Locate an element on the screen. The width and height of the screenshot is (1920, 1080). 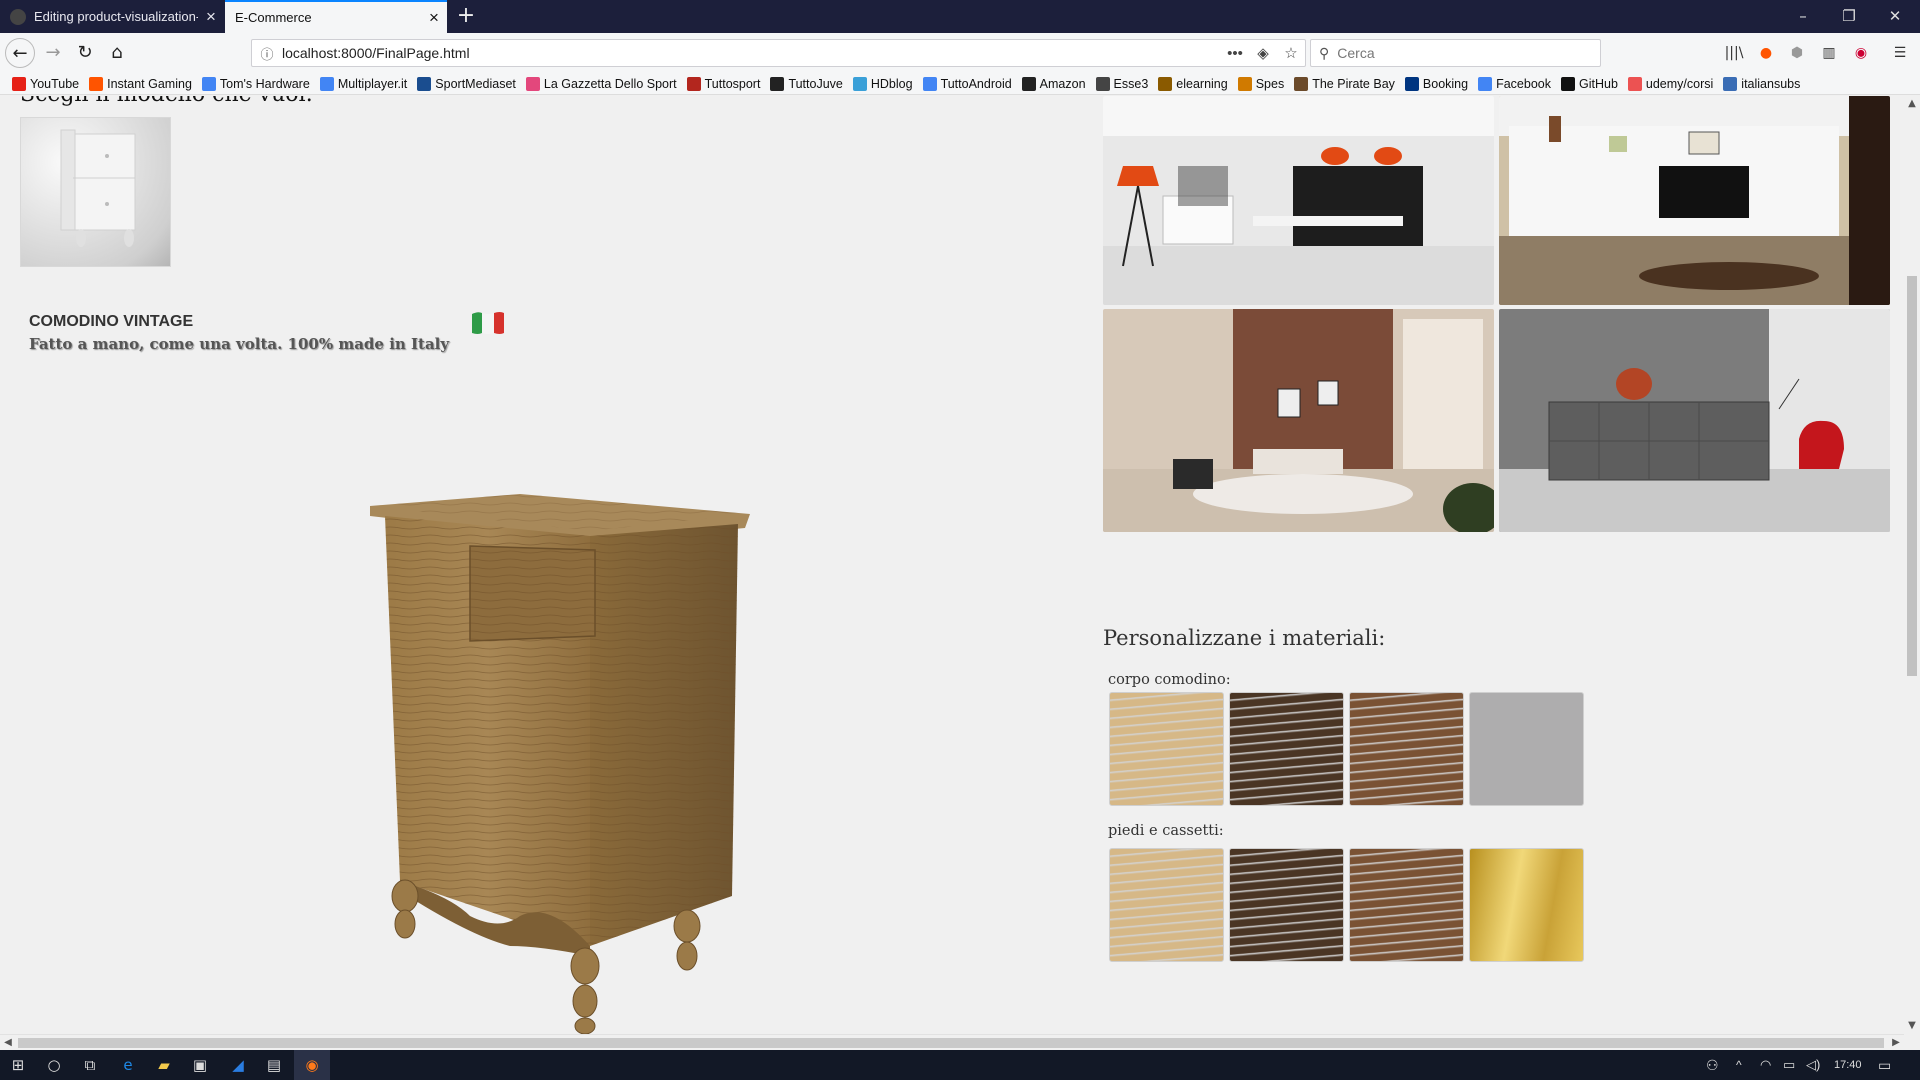
back-button: ← is located at coordinates (20, 53).